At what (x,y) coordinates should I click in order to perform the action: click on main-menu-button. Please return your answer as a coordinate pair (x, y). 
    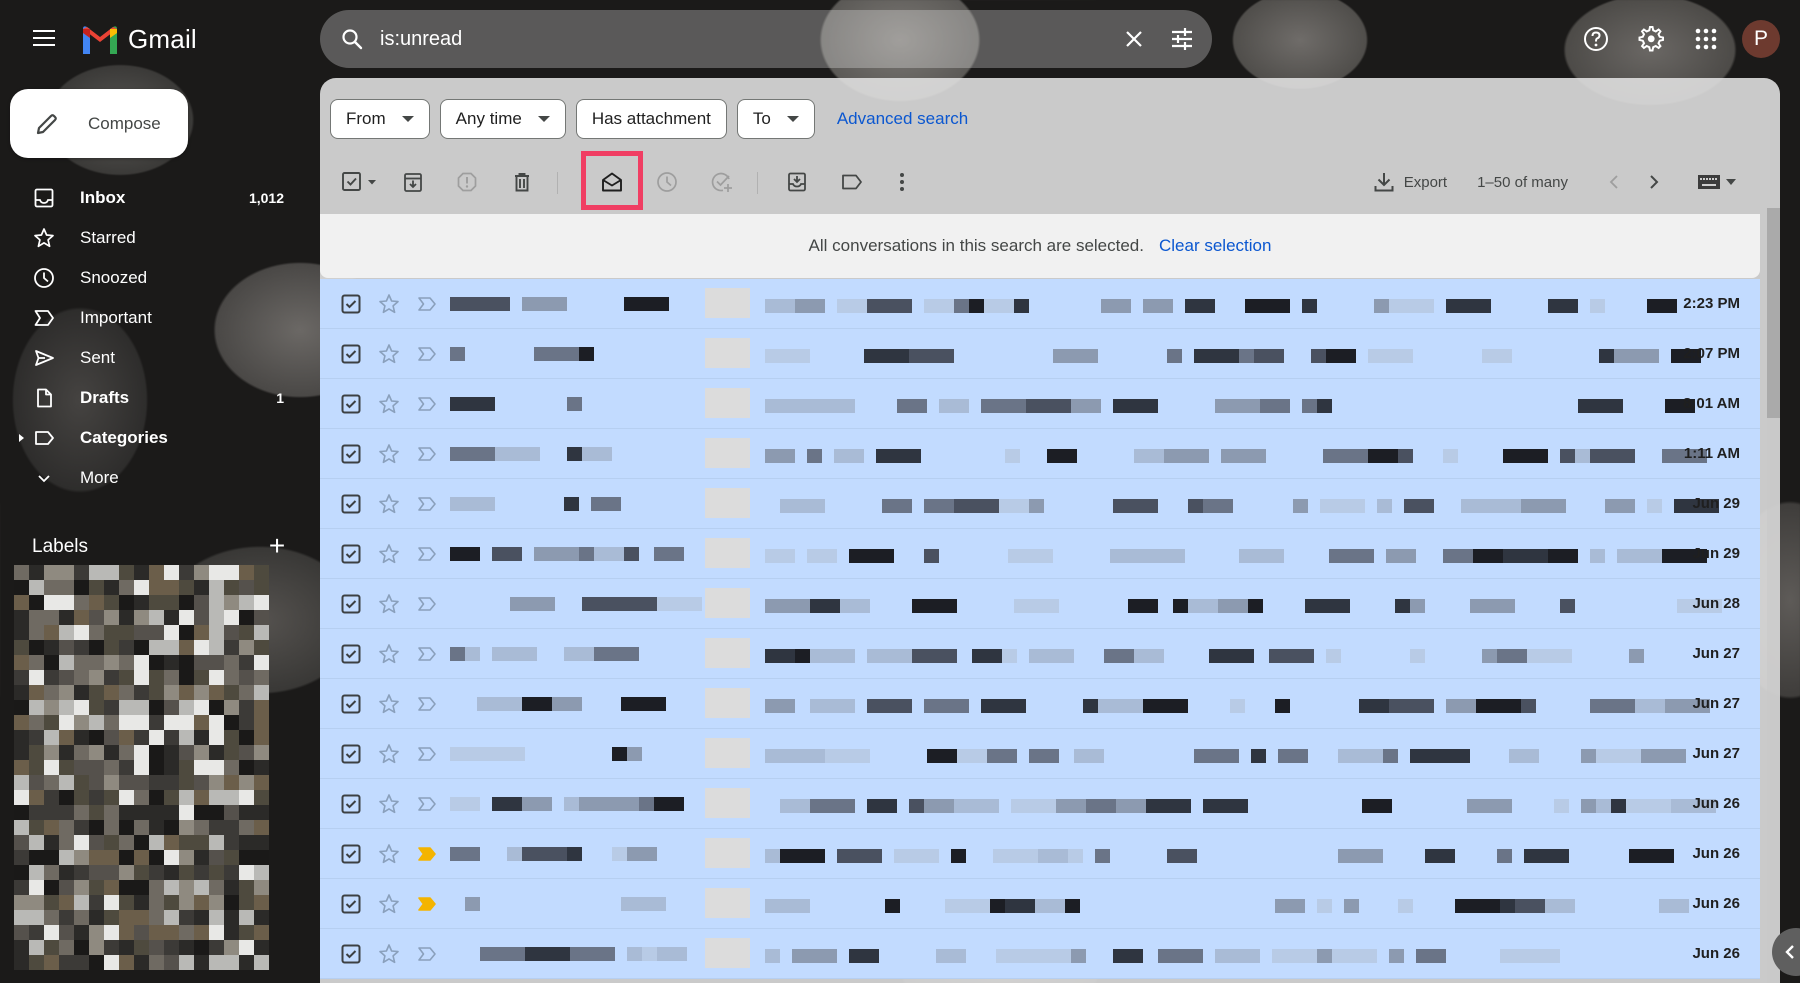
    Looking at the image, I should click on (44, 38).